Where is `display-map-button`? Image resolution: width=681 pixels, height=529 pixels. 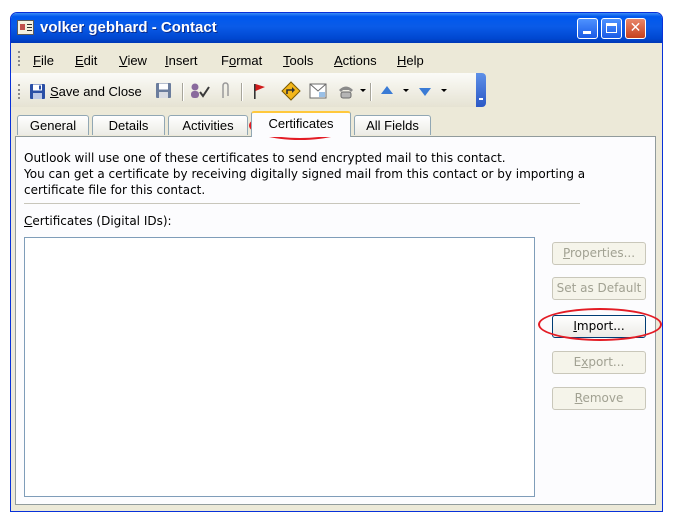
display-map-button is located at coordinates (291, 91).